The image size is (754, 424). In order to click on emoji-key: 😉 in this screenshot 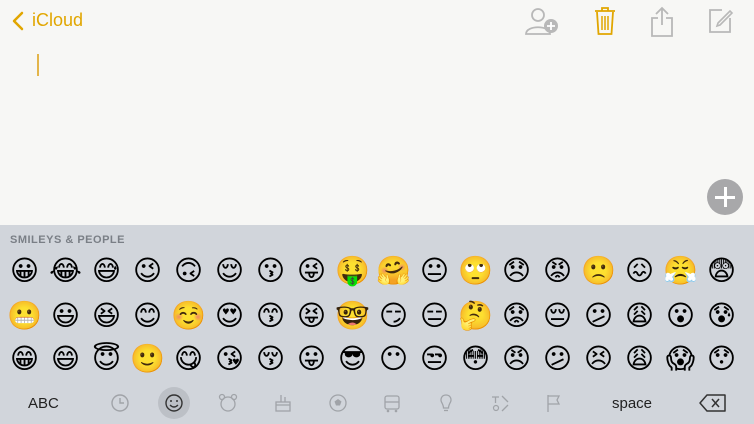, I will do `click(147, 271)`.